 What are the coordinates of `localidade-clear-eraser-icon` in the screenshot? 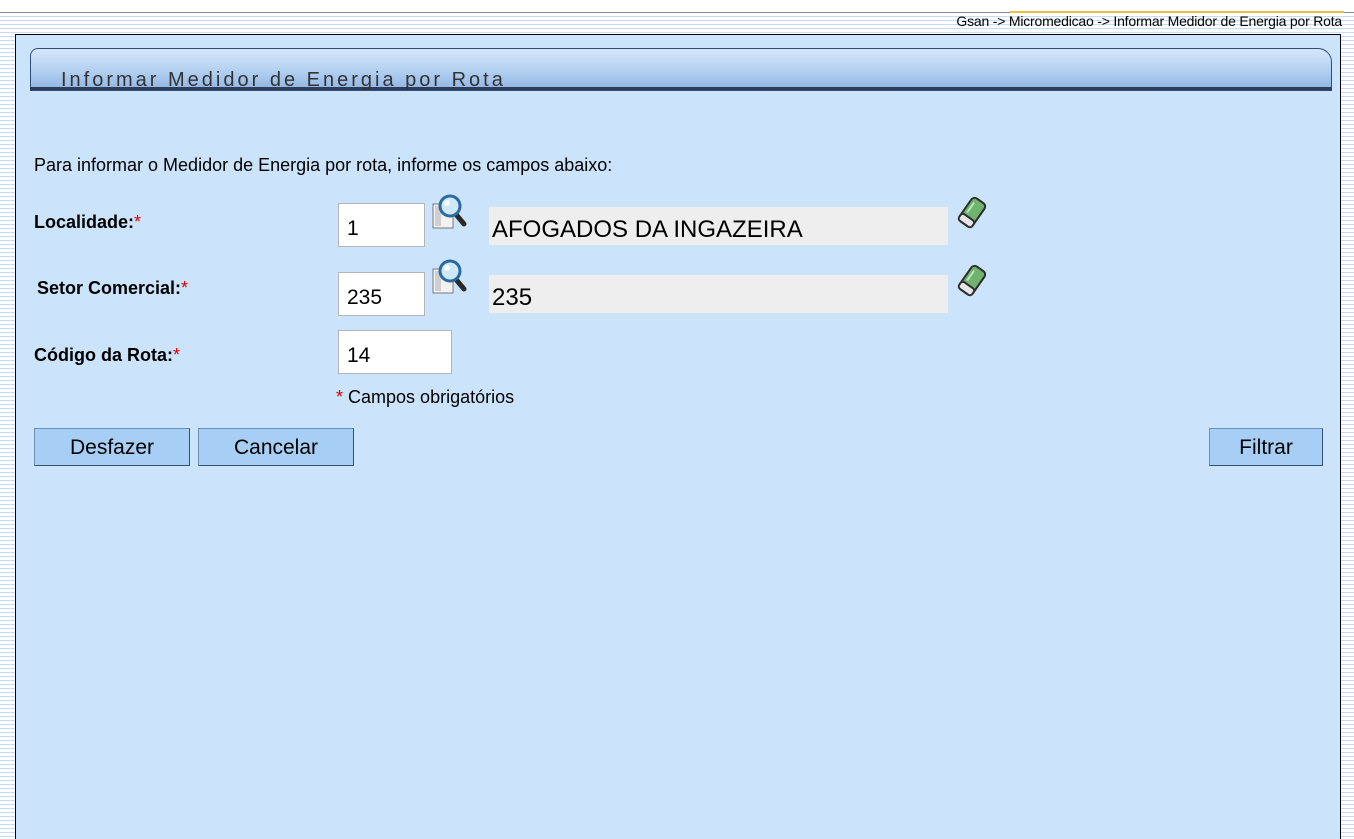 It's located at (971, 216).